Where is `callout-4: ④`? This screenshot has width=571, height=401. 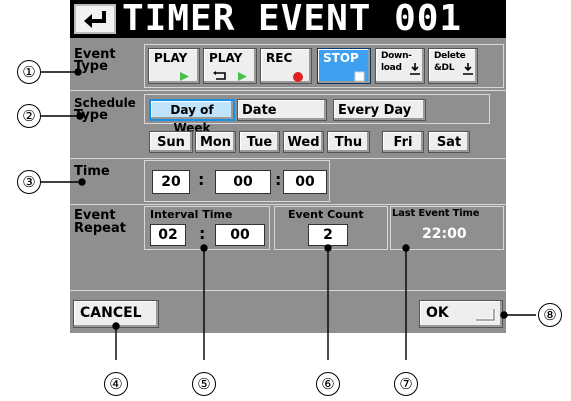 callout-4: ④ is located at coordinates (116, 384).